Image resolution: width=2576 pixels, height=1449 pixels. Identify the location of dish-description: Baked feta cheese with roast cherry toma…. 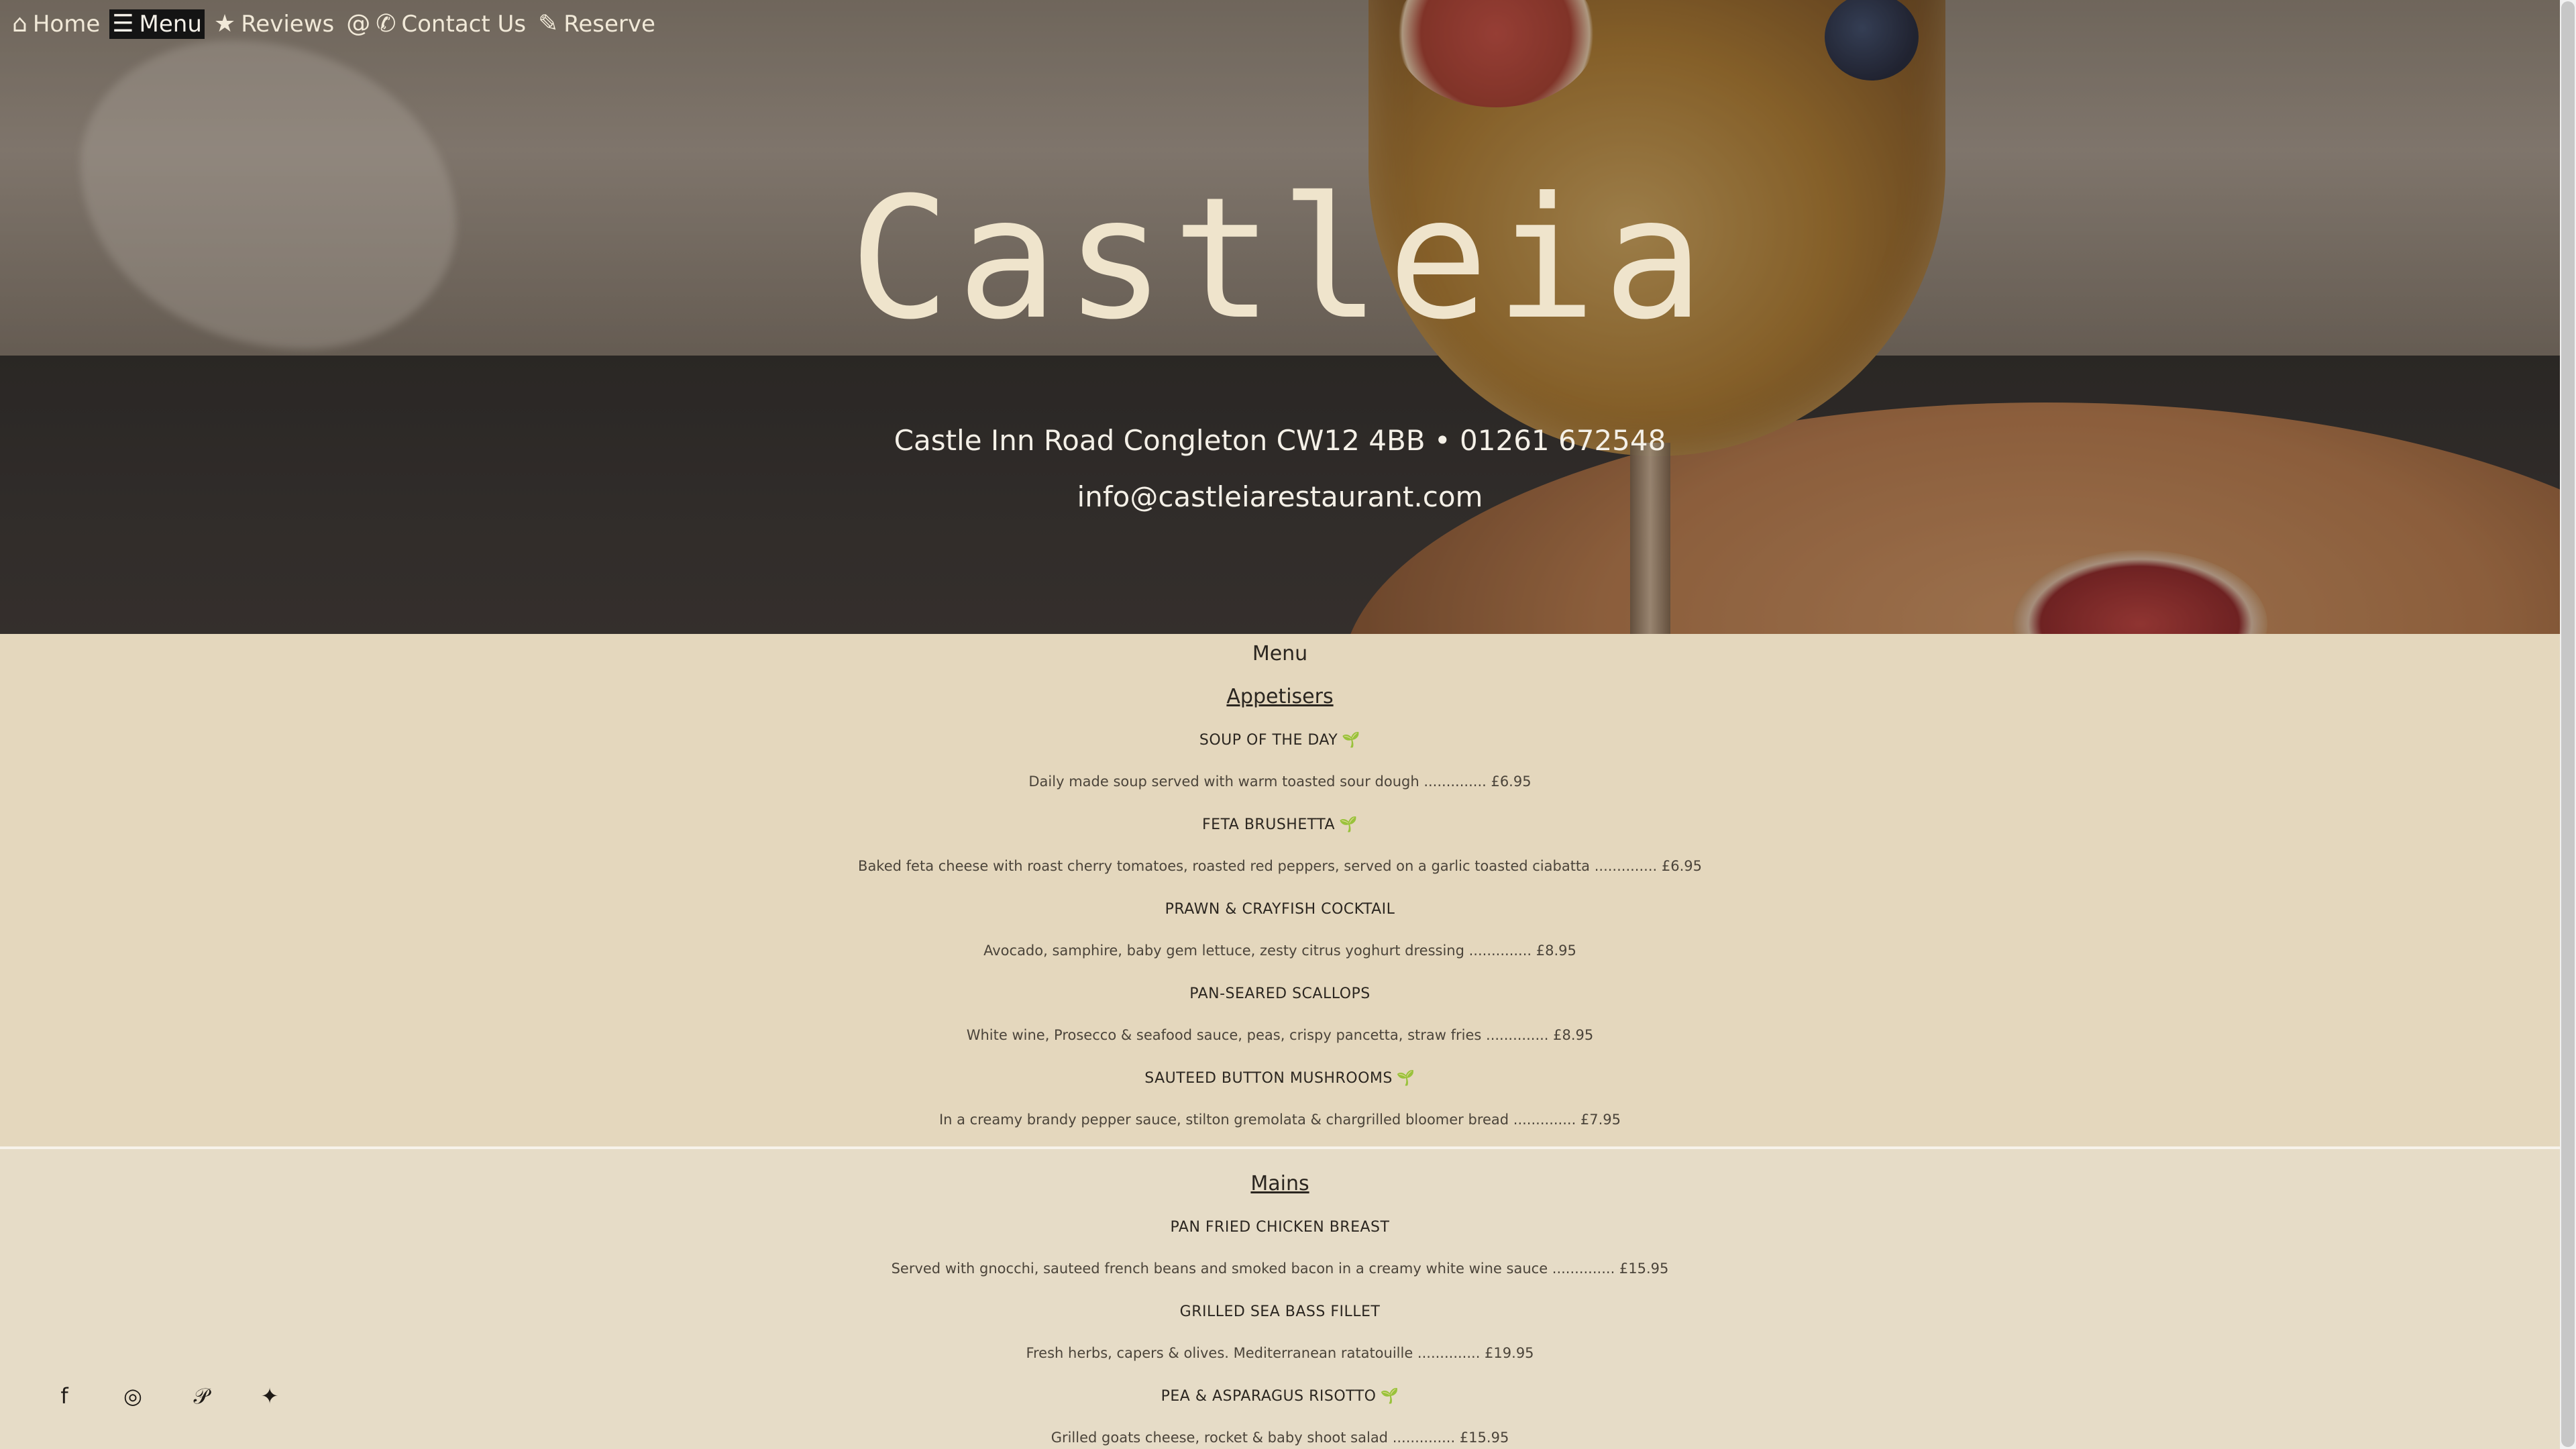
(1280, 866).